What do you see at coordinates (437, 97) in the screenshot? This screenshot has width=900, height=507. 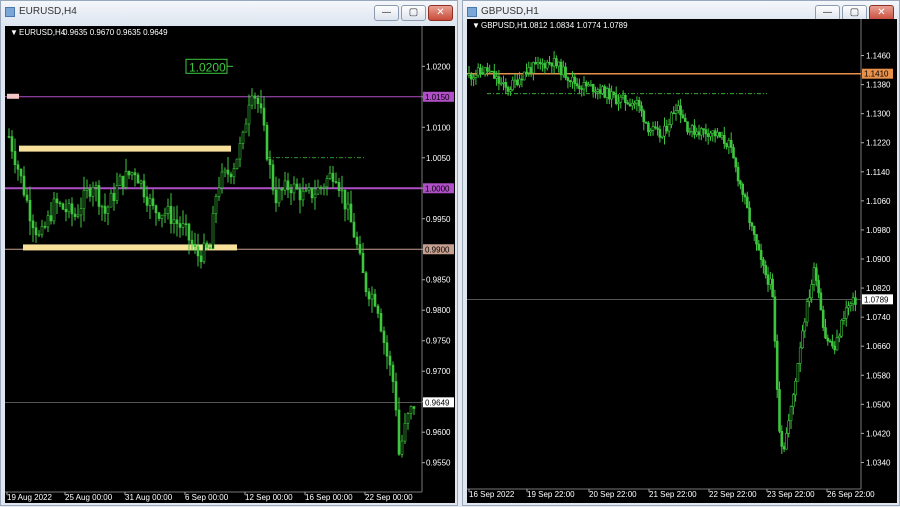 I see `level-price-label: 1.0150` at bounding box center [437, 97].